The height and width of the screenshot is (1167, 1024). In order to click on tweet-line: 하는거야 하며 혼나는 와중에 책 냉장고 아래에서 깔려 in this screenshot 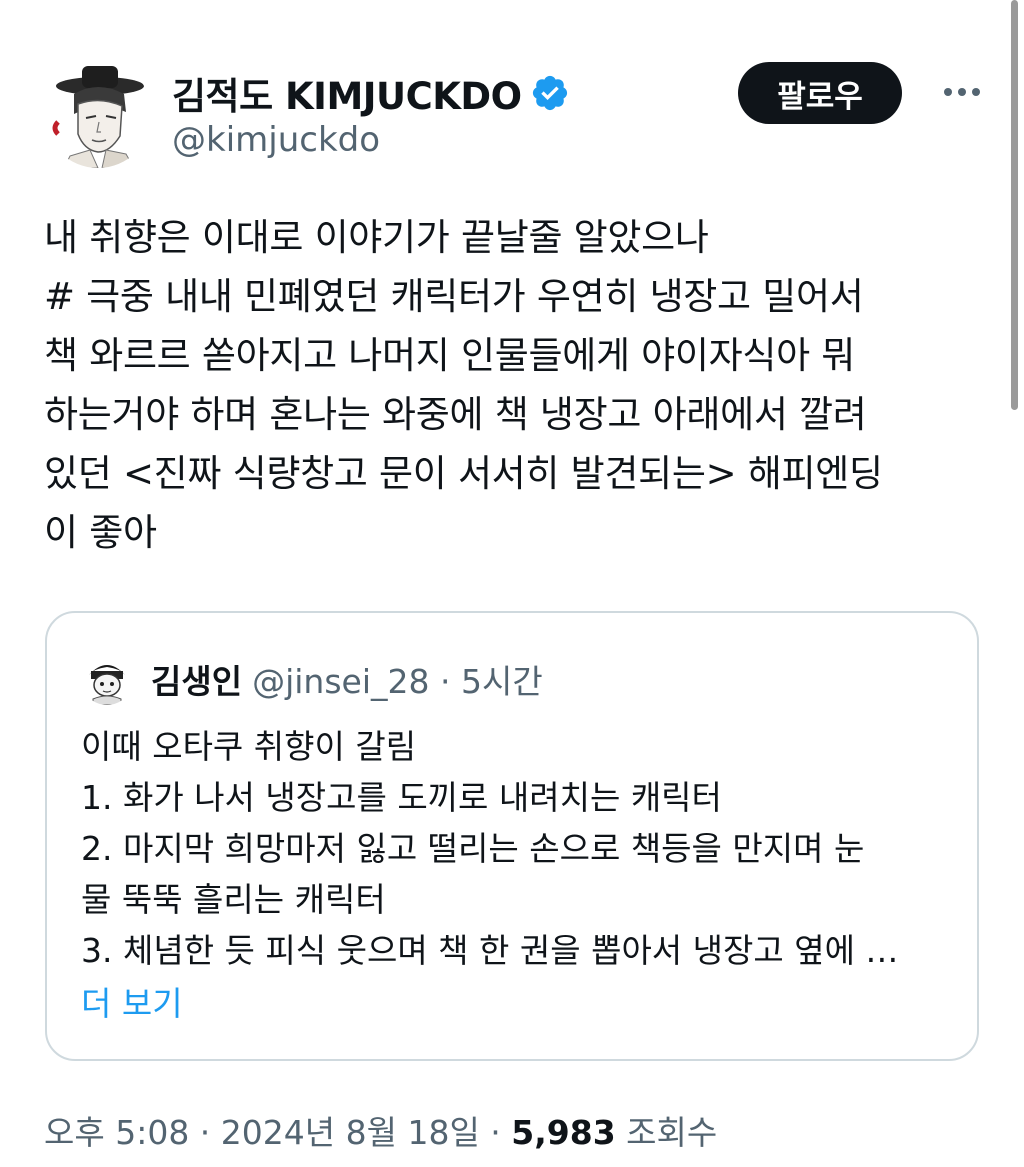, I will do `click(455, 414)`.